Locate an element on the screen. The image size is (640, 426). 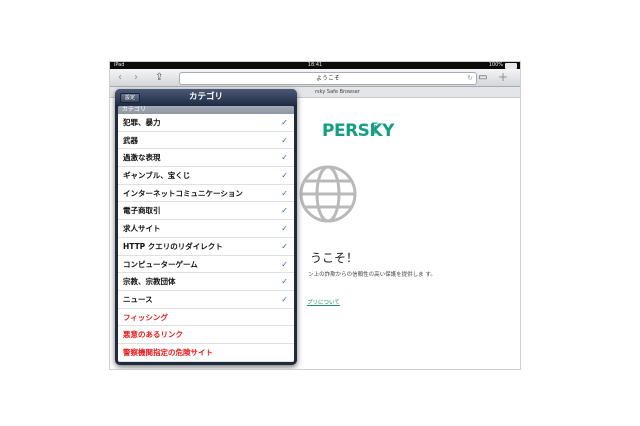
popover-title: カテゴリ is located at coordinates (205, 97).